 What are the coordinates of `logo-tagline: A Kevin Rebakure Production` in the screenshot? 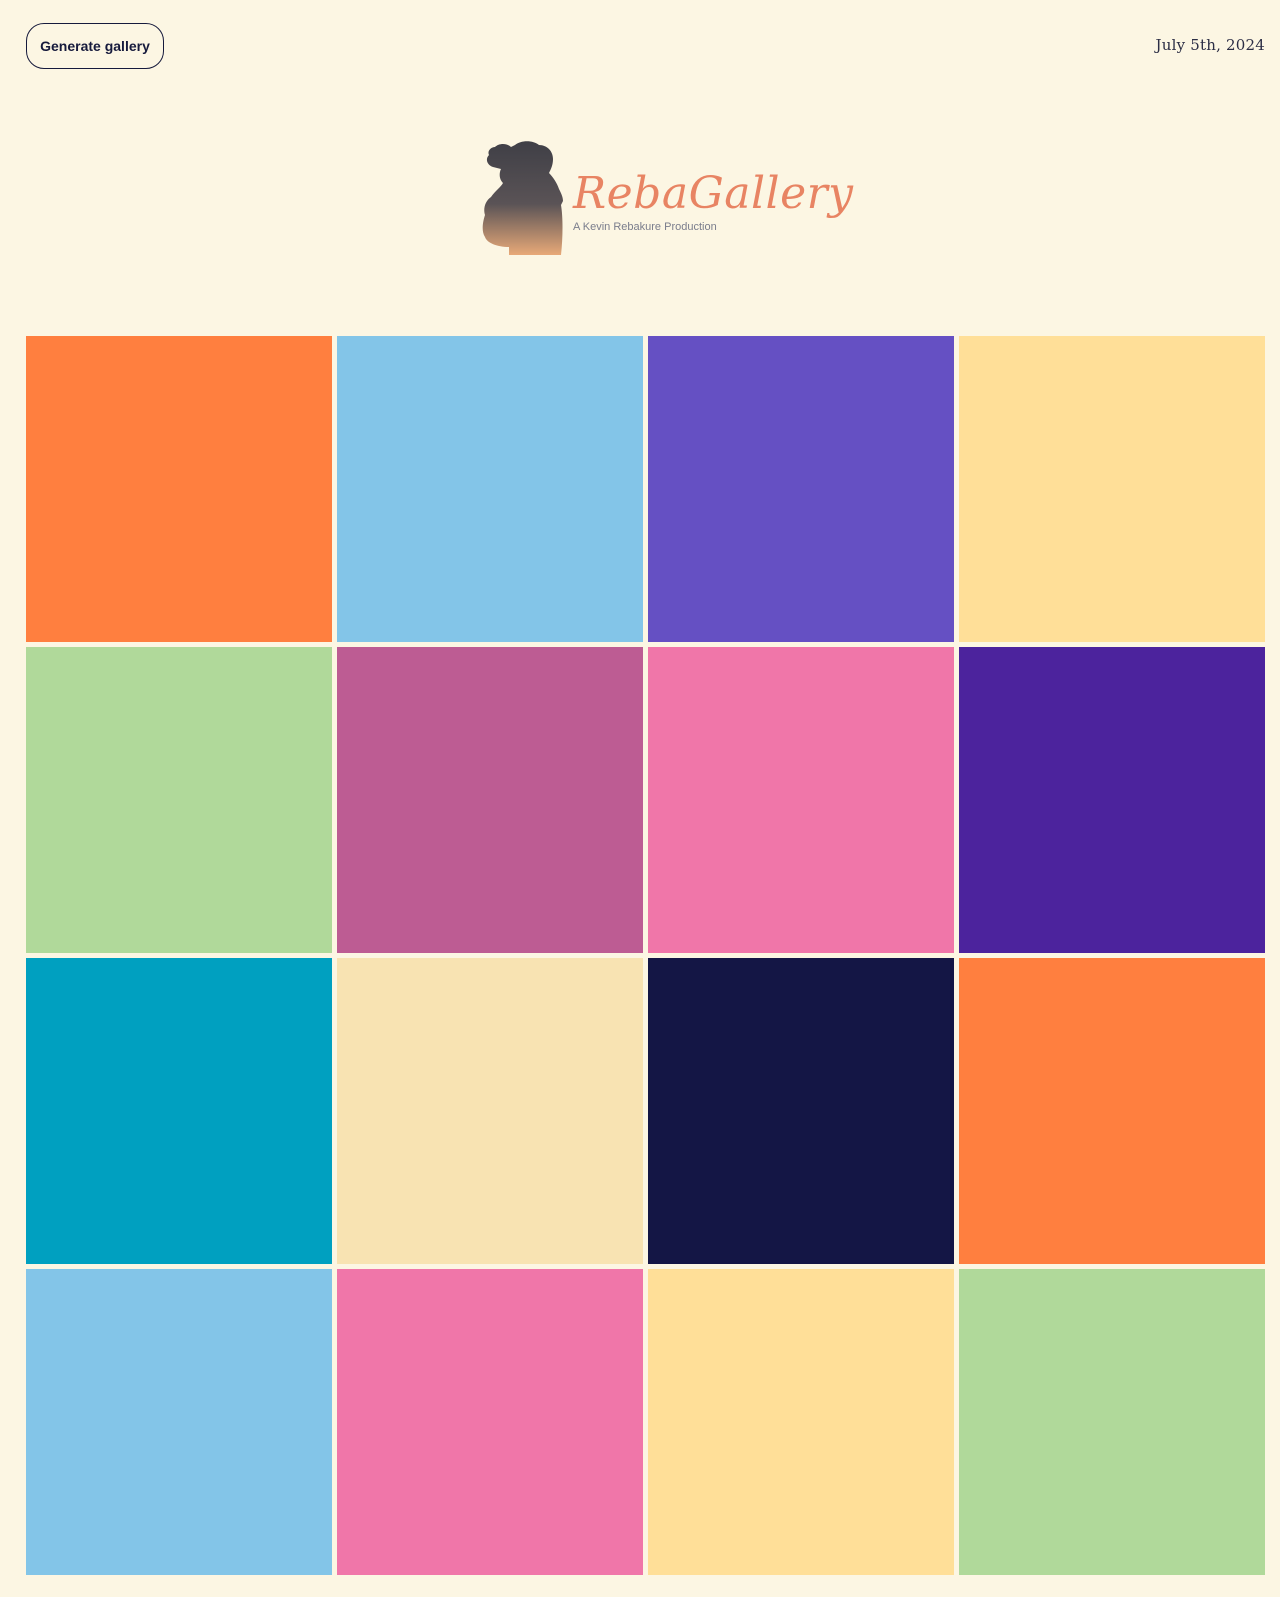 It's located at (645, 227).